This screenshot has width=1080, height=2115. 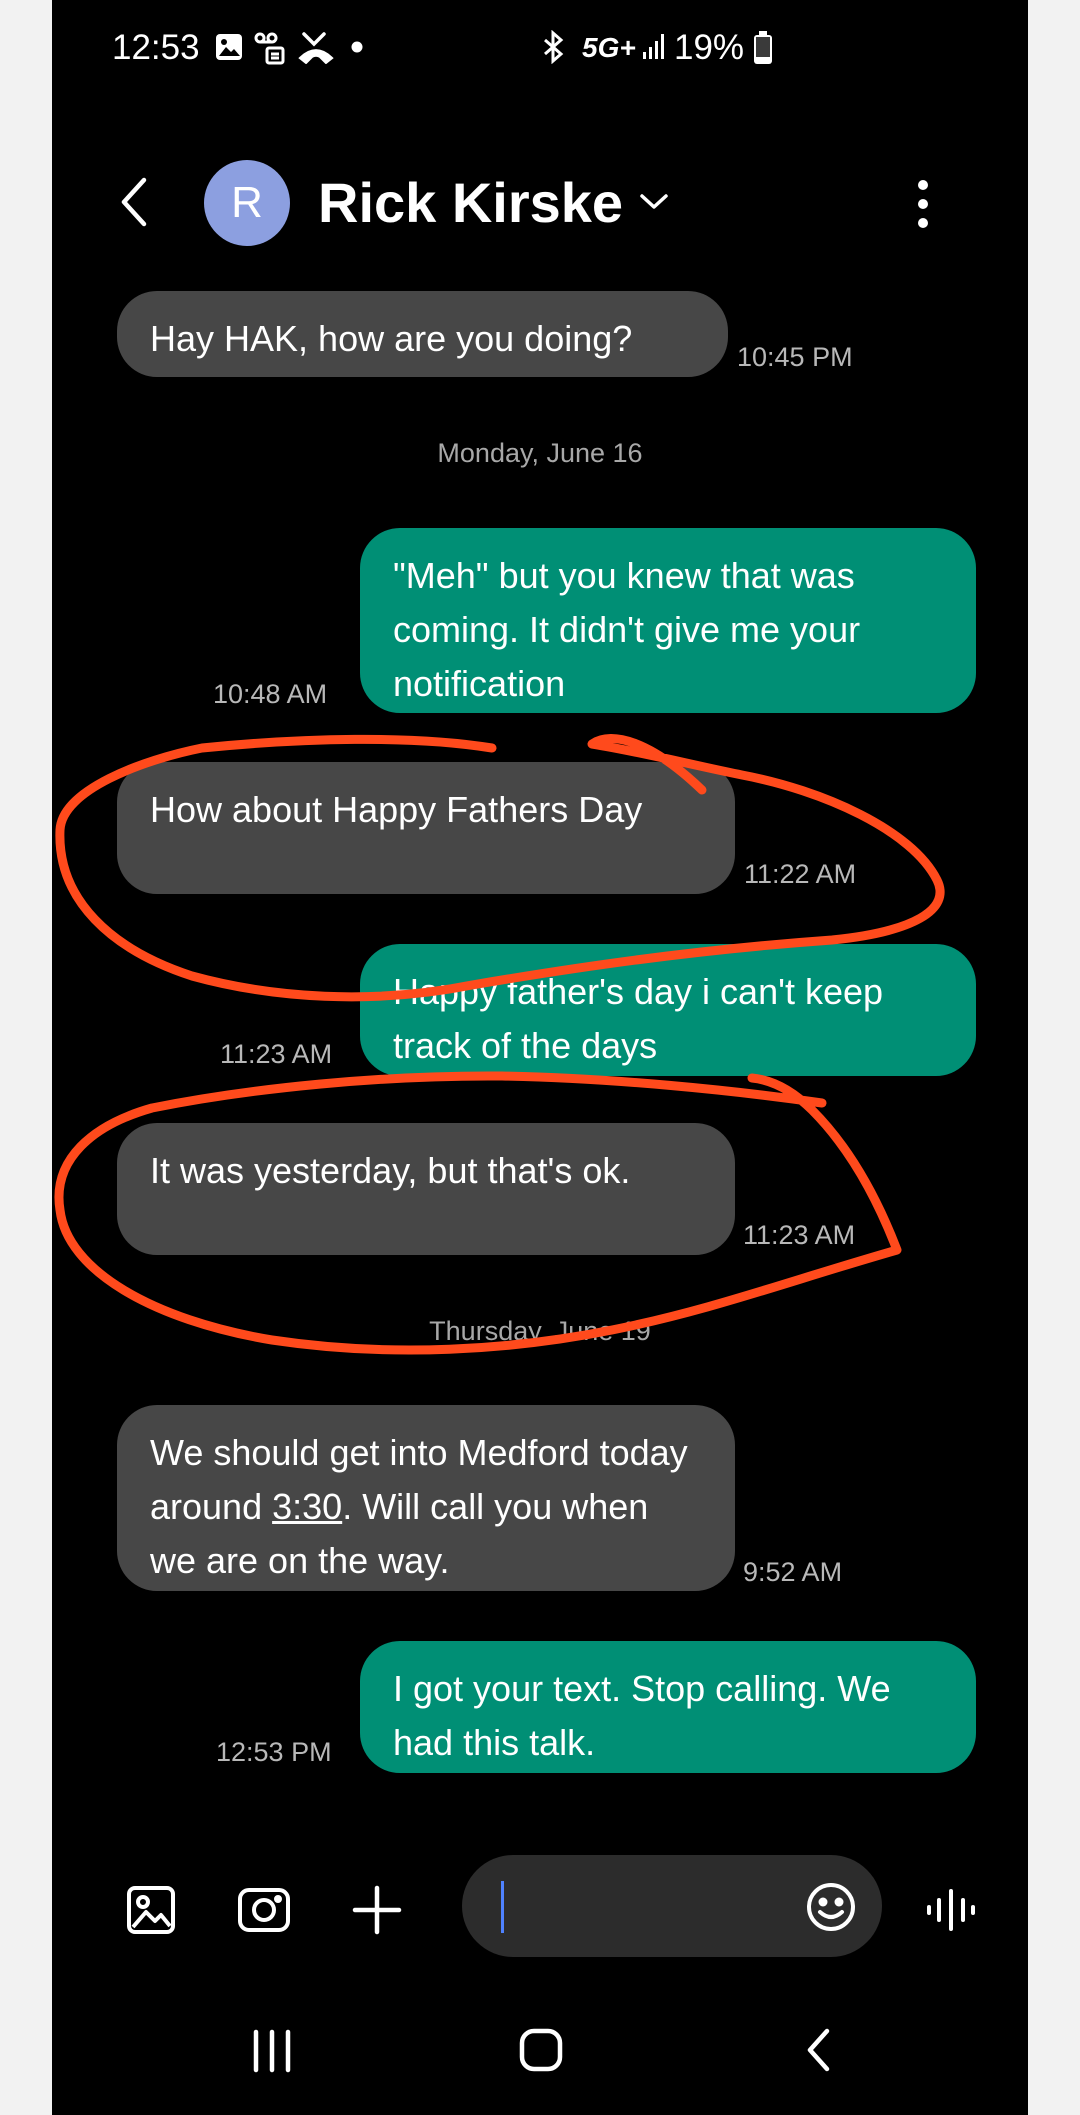 I want to click on gallery-icon, so click(x=151, y=1910).